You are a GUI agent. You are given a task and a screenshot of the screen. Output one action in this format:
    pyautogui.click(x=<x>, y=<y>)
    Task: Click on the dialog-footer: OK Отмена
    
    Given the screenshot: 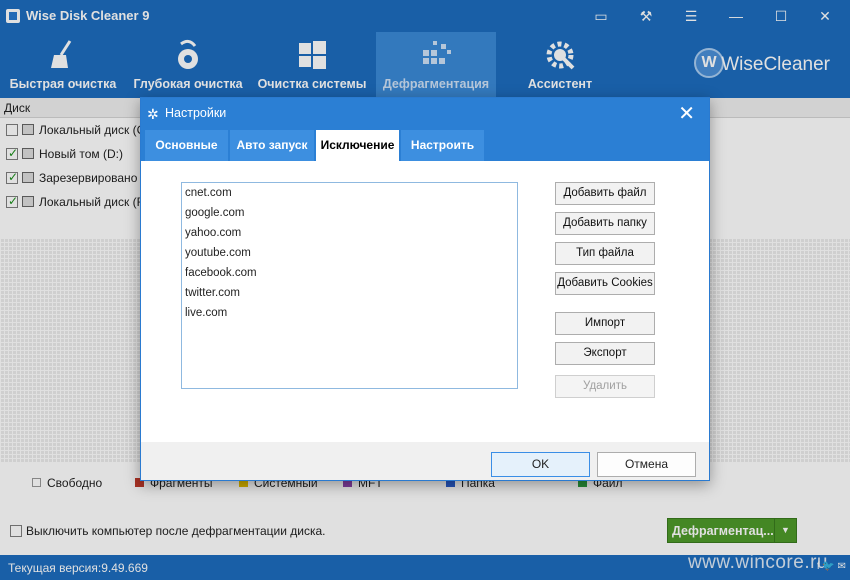 What is the action you would take?
    pyautogui.click(x=425, y=461)
    